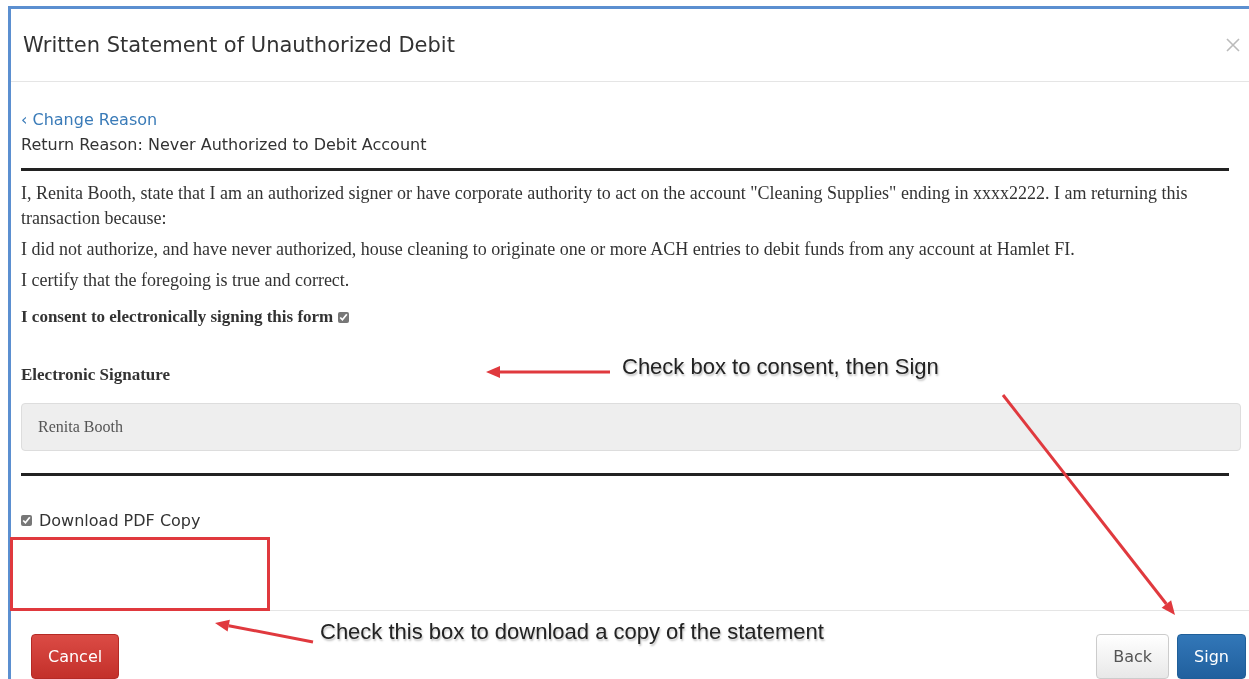 Image resolution: width=1249 pixels, height=679 pixels. What do you see at coordinates (177, 317) in the screenshot?
I see `consent-label: I consent to electronically signing this form` at bounding box center [177, 317].